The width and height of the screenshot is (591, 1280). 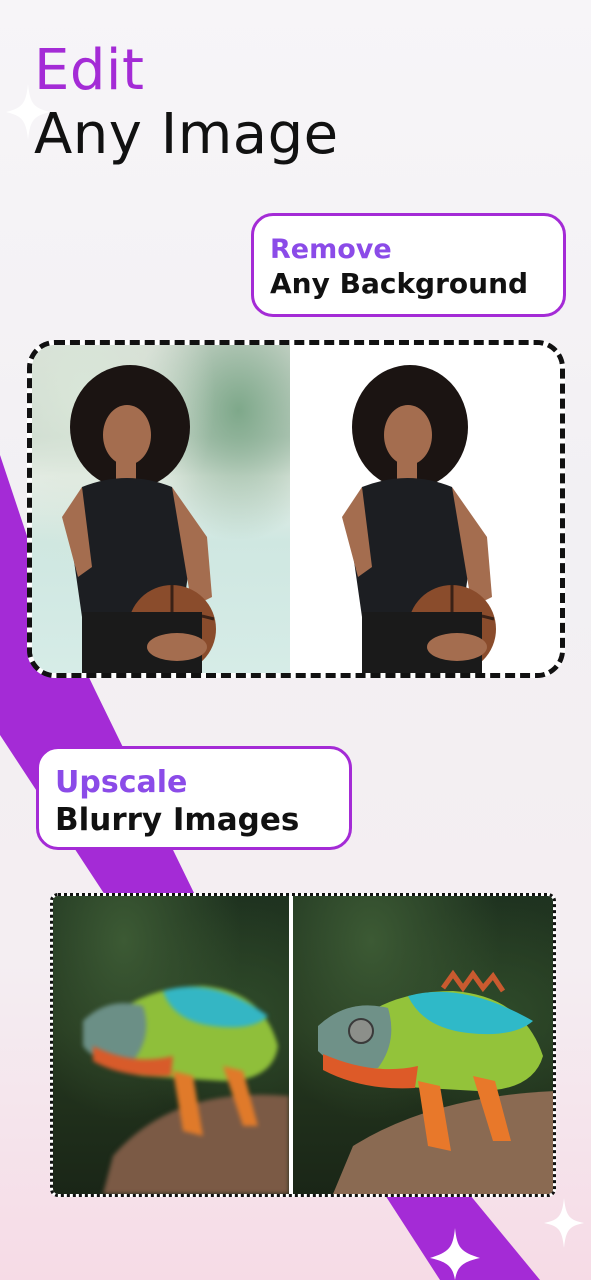 What do you see at coordinates (435, 1081) in the screenshot?
I see `chameleon-sharp-image` at bounding box center [435, 1081].